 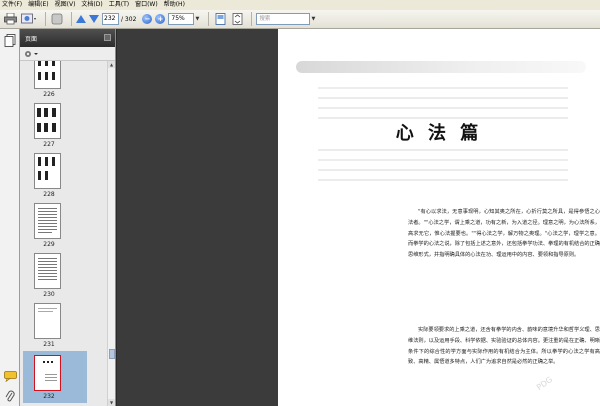 What do you see at coordinates (31, 39) in the screenshot?
I see `pages-panel-title: 页面` at bounding box center [31, 39].